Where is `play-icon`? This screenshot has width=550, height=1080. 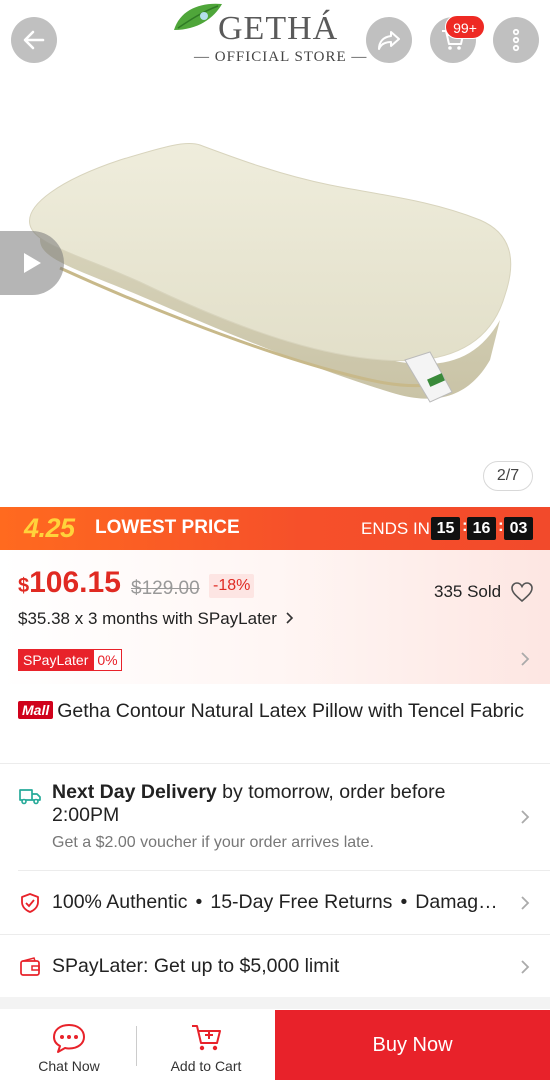
play-icon is located at coordinates (32, 263).